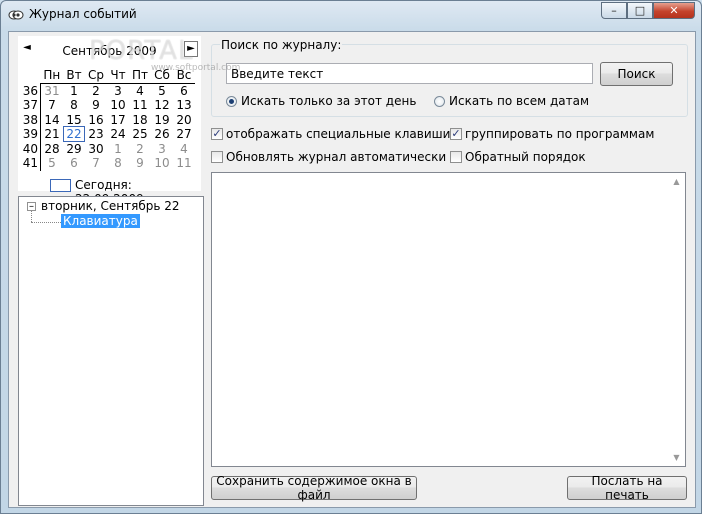  What do you see at coordinates (627, 488) in the screenshot?
I see `print-button: Послать на печать` at bounding box center [627, 488].